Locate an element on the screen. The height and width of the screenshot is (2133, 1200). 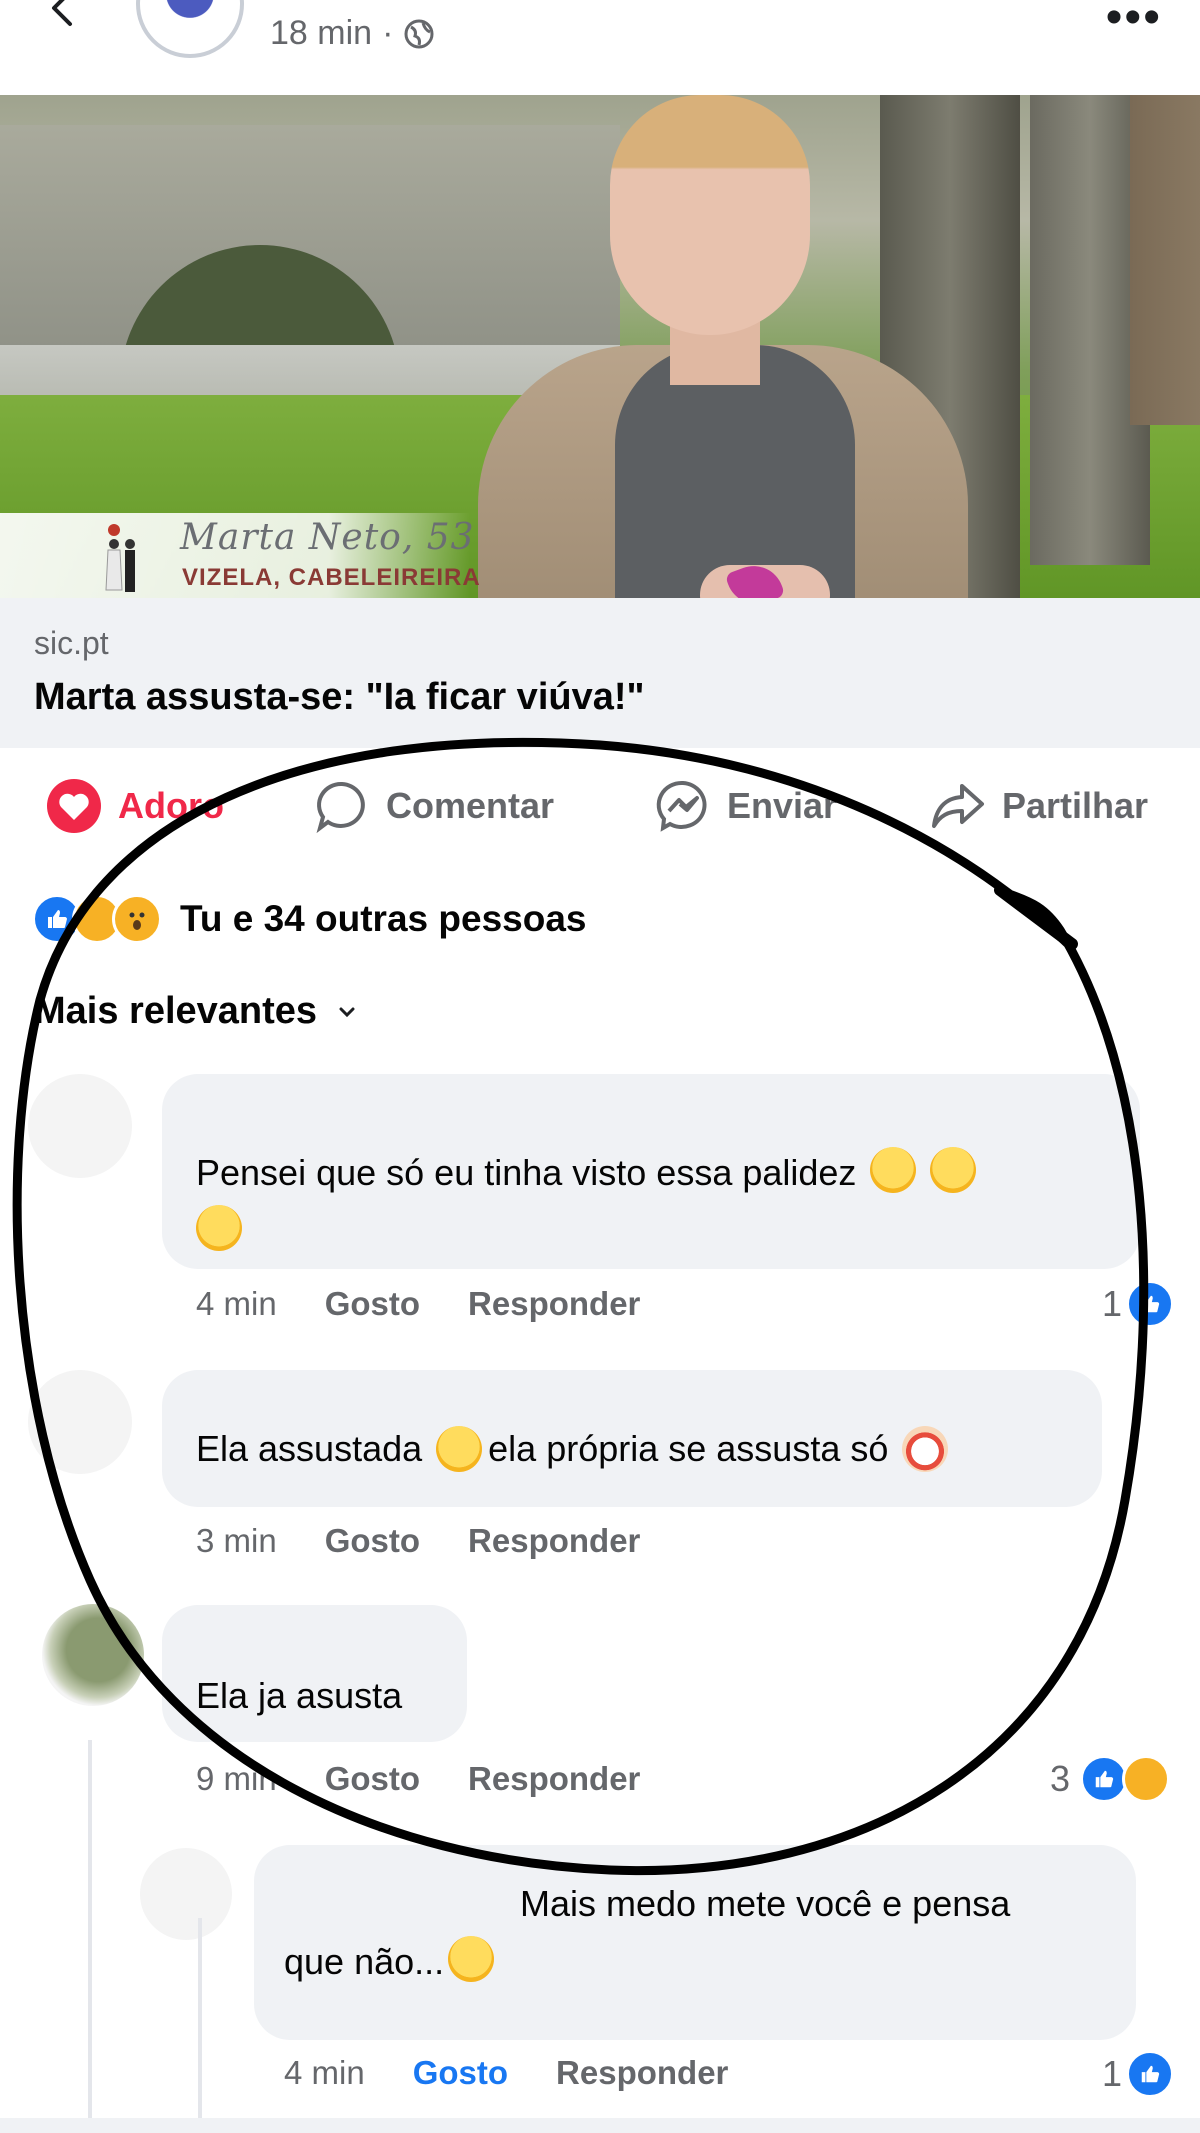
share-button: Partilhar is located at coordinates (1039, 806).